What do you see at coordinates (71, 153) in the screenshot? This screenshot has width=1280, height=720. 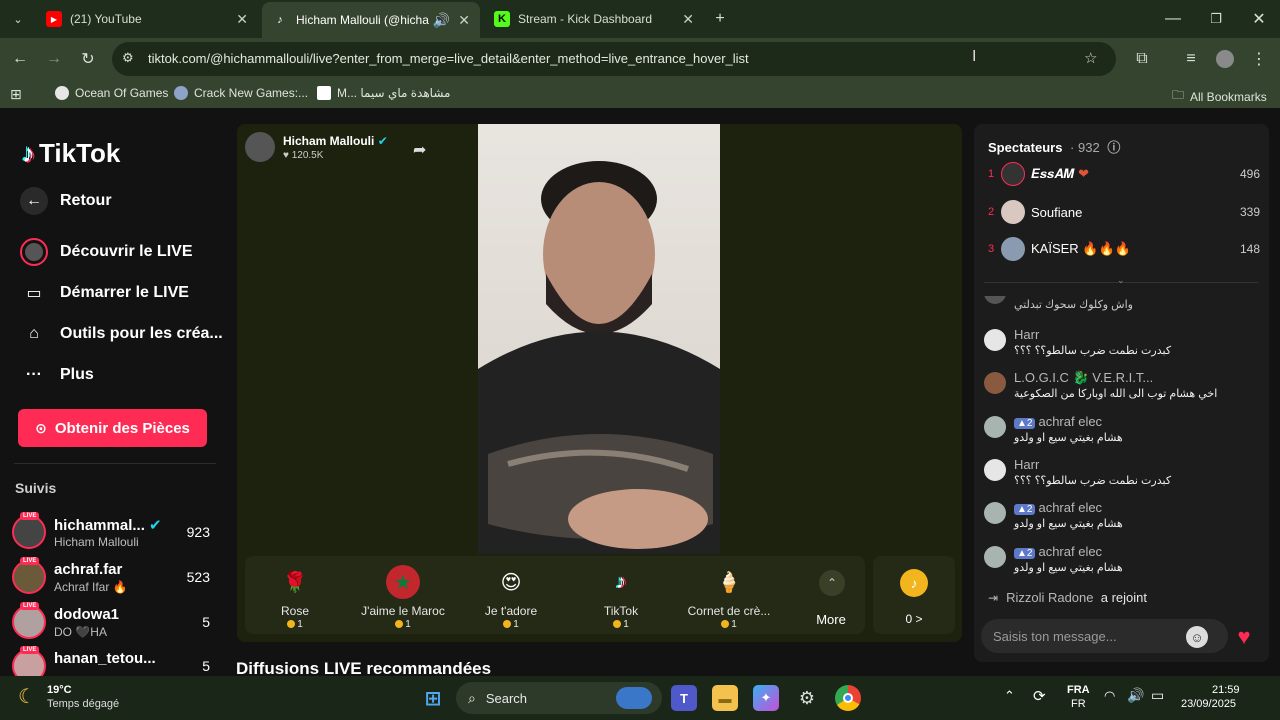 I see `tiktok-logo: ♪ TikTok` at bounding box center [71, 153].